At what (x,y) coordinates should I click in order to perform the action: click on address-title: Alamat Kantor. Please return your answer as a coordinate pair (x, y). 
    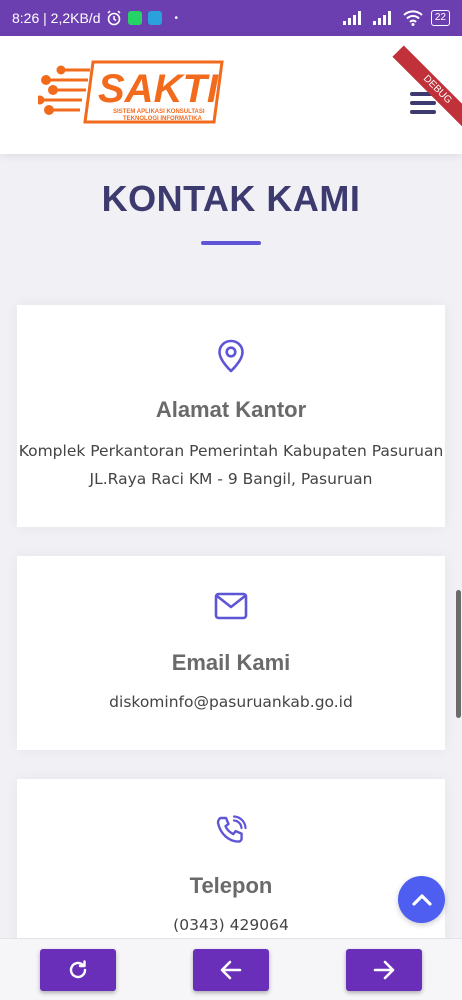
    Looking at the image, I should click on (231, 409).